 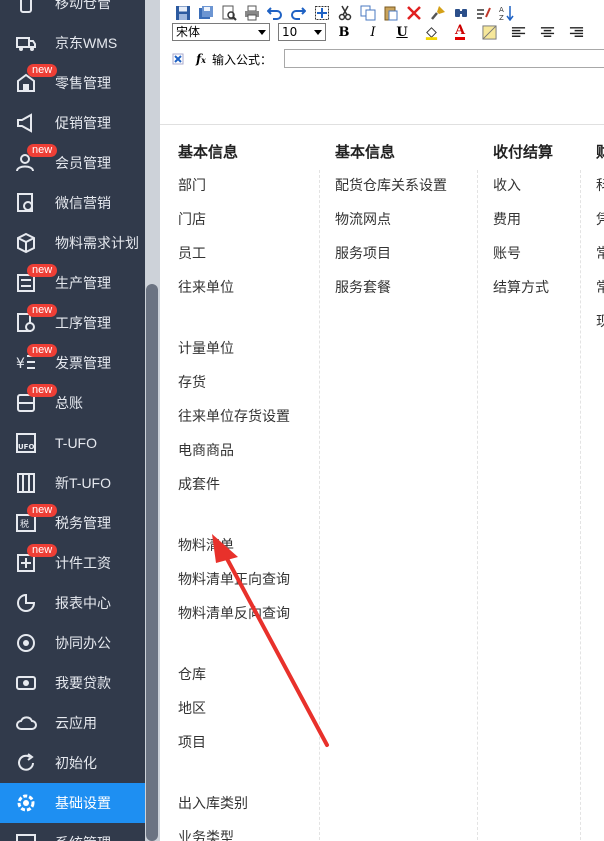 What do you see at coordinates (192, 382) in the screenshot?
I see `settings-link: 存货` at bounding box center [192, 382].